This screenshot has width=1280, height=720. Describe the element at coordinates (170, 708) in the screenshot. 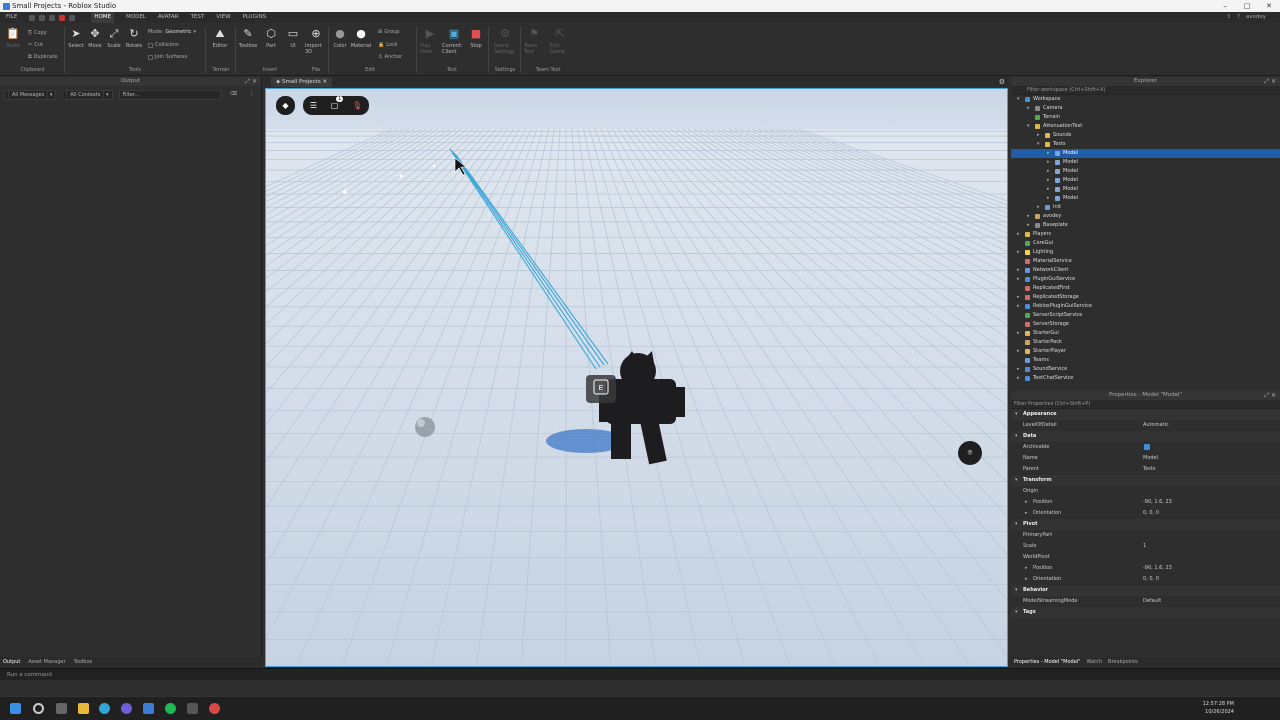

I see `spotify-icon` at that location.